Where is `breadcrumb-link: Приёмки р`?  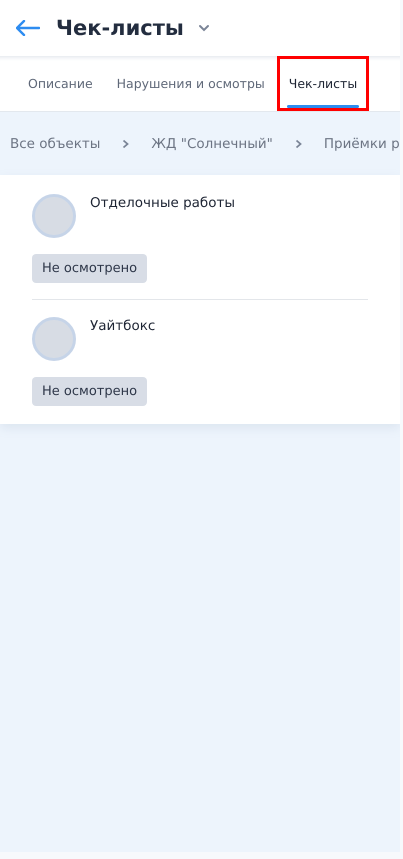 breadcrumb-link: Приёмки р is located at coordinates (362, 144).